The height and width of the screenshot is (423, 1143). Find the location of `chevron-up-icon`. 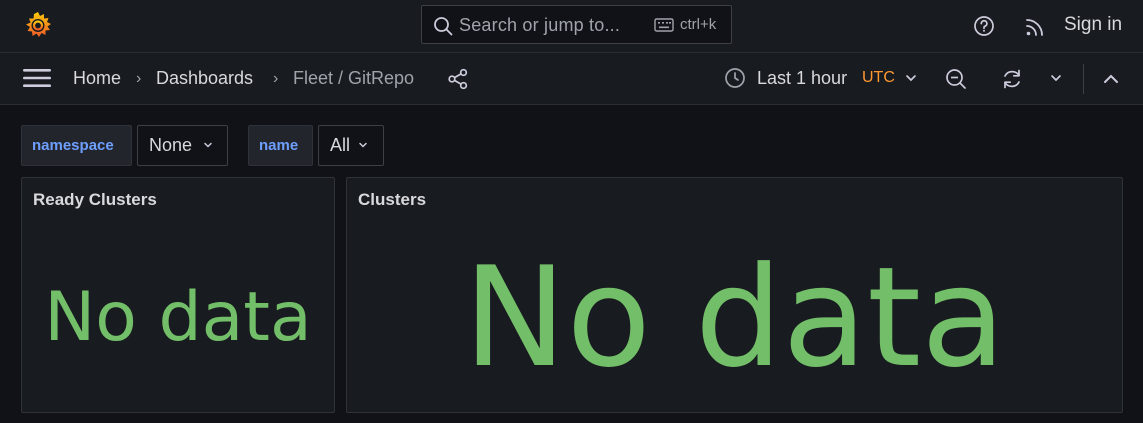

chevron-up-icon is located at coordinates (1111, 79).